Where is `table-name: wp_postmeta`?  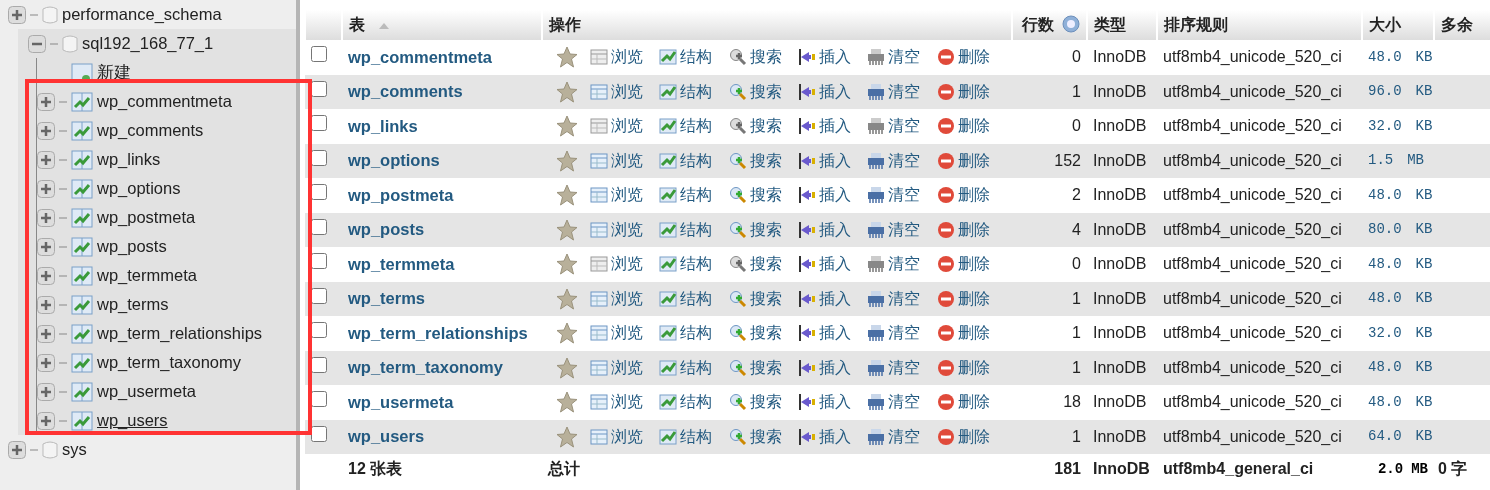 table-name: wp_postmeta is located at coordinates (146, 217).